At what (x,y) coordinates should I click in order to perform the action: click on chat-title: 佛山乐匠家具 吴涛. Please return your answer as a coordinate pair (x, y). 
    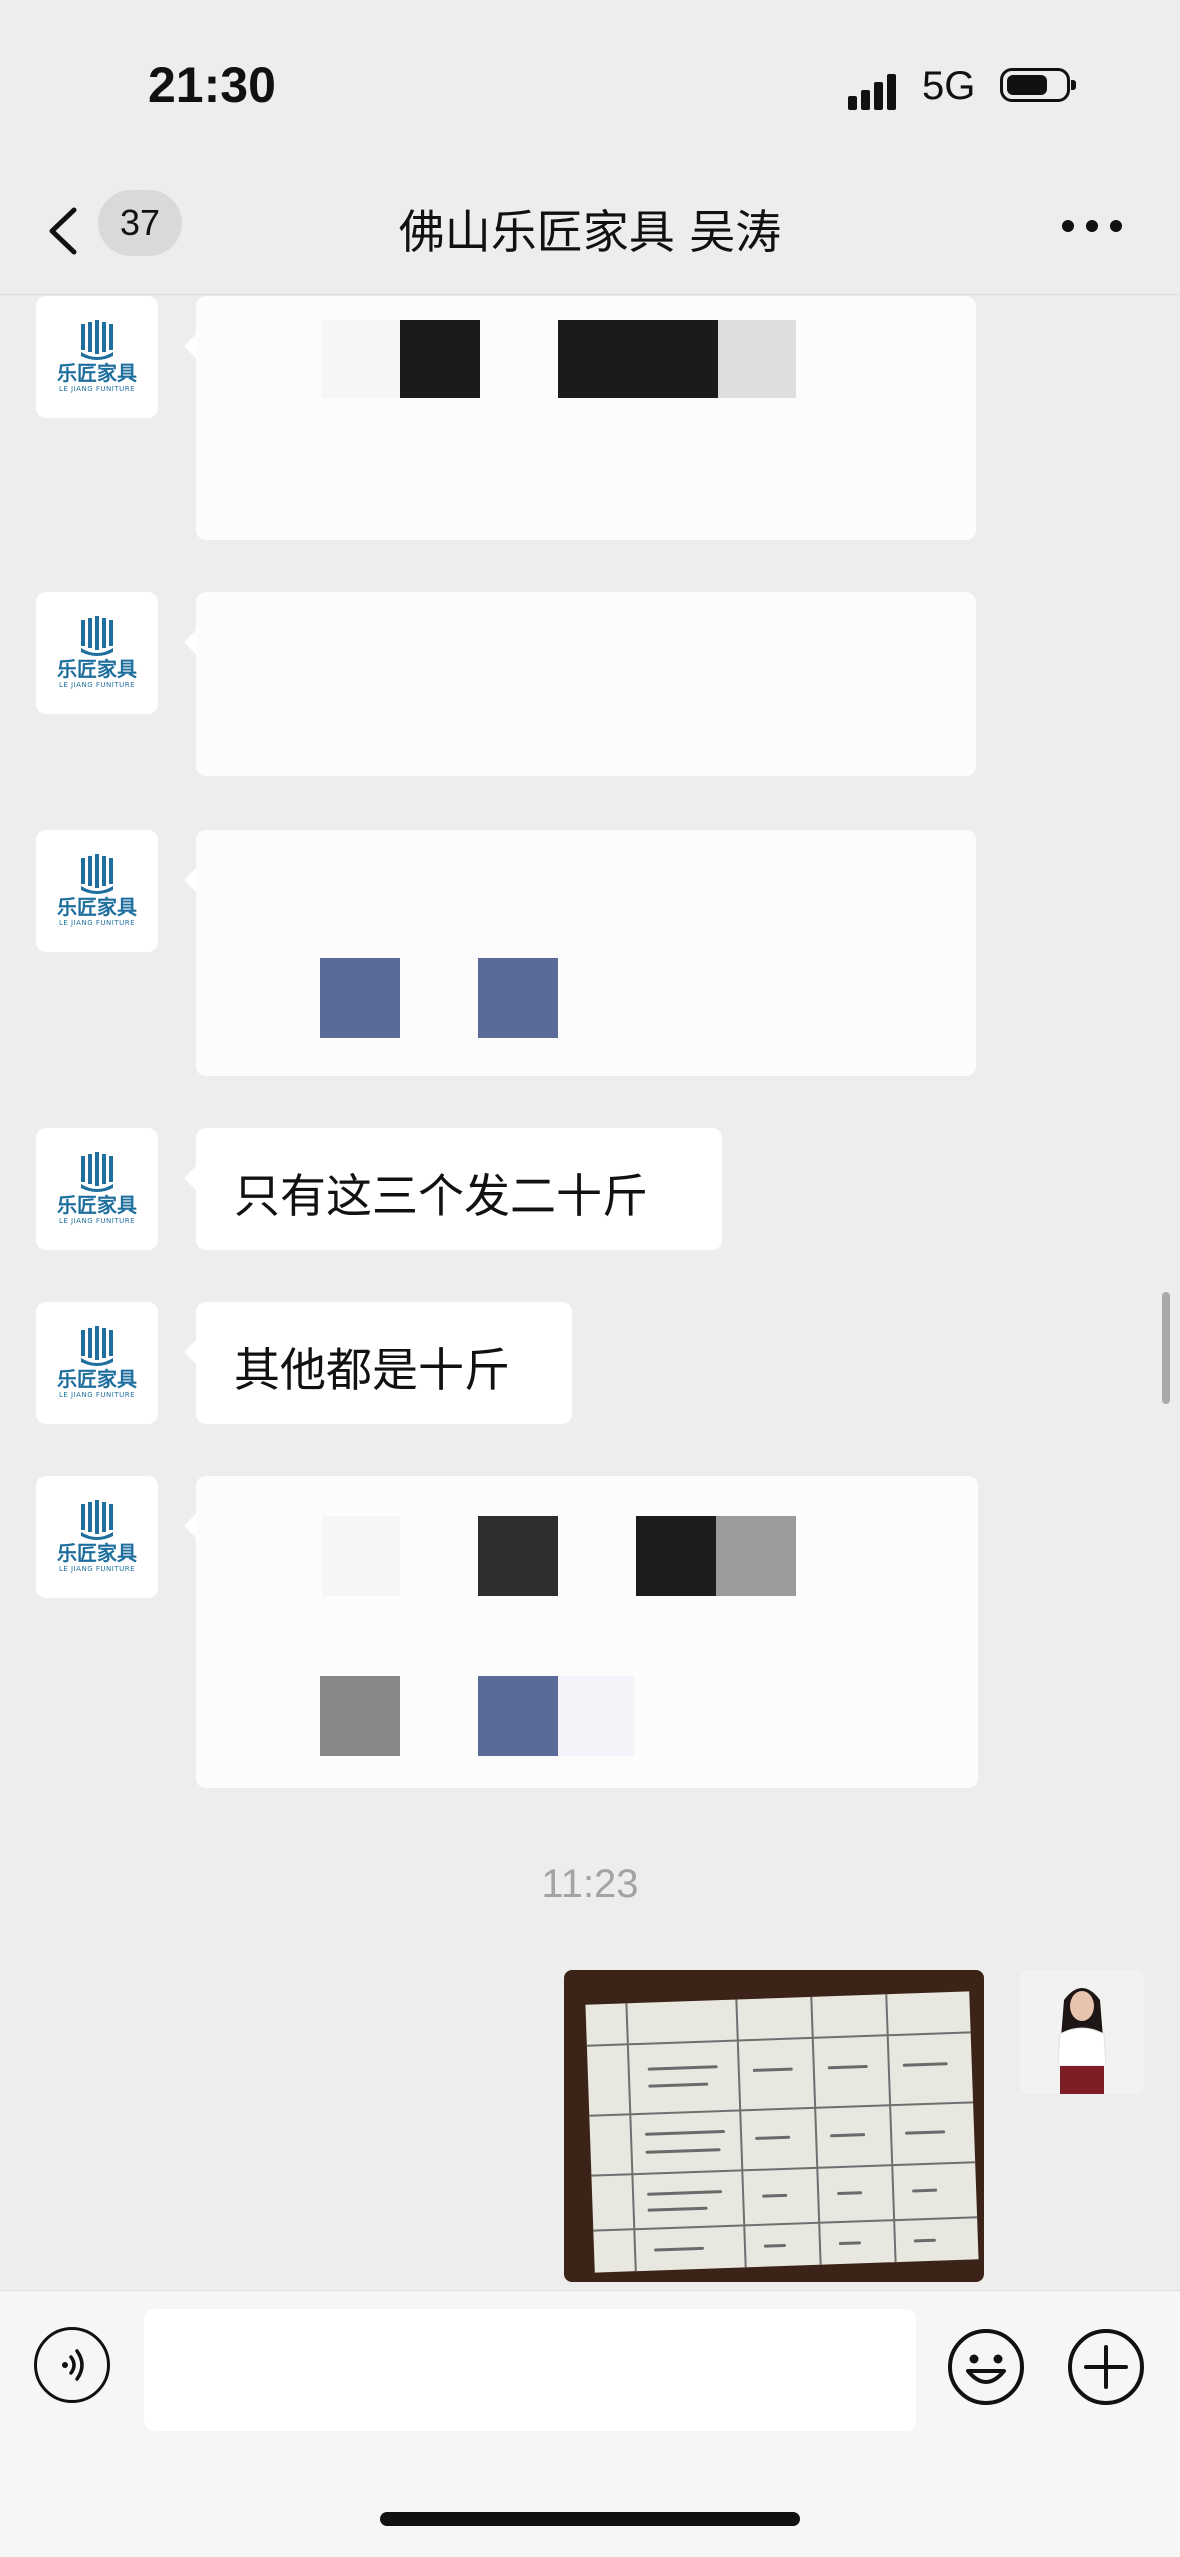
    Looking at the image, I should click on (590, 229).